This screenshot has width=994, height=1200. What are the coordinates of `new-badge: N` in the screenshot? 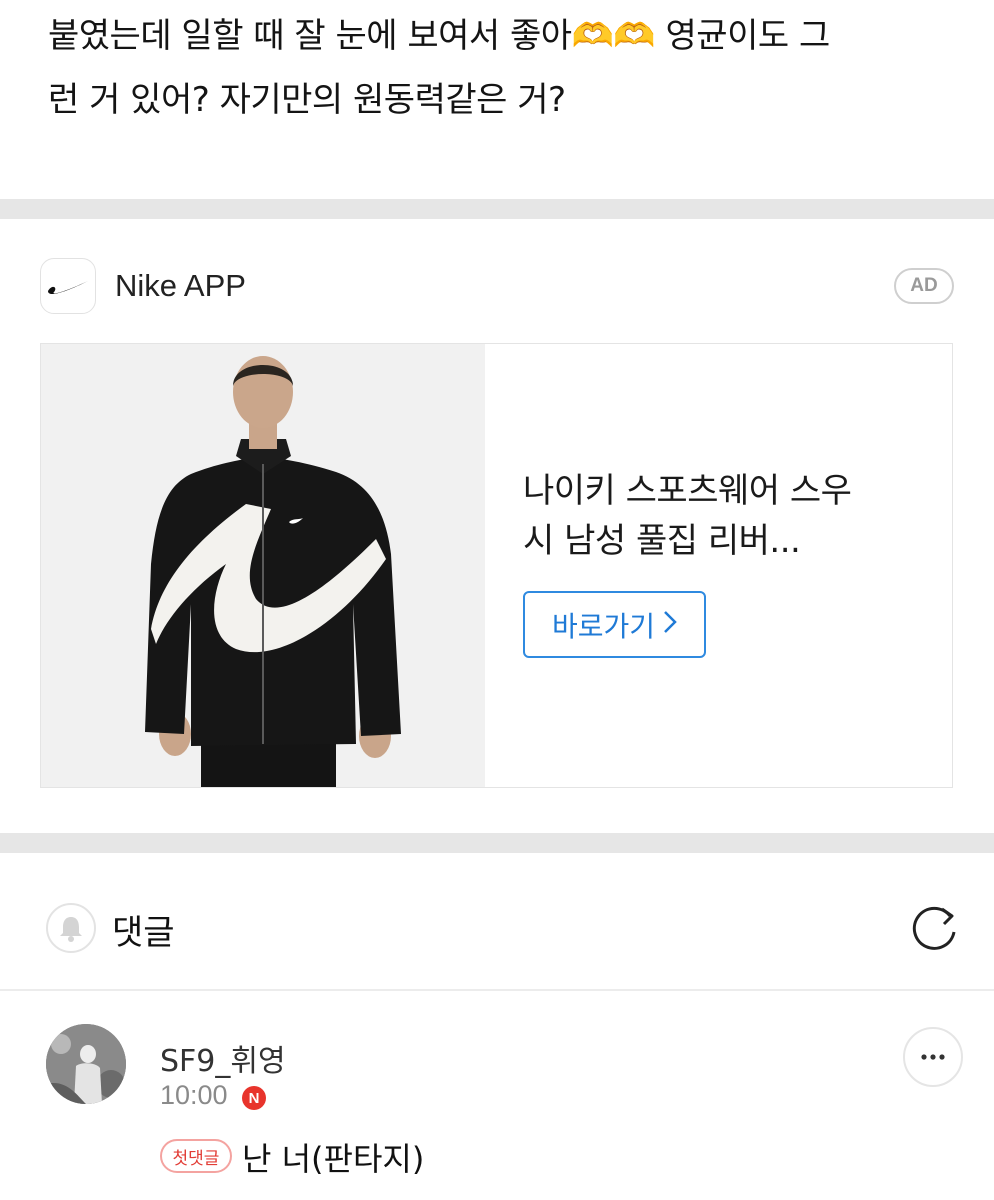 It's located at (254, 1098).